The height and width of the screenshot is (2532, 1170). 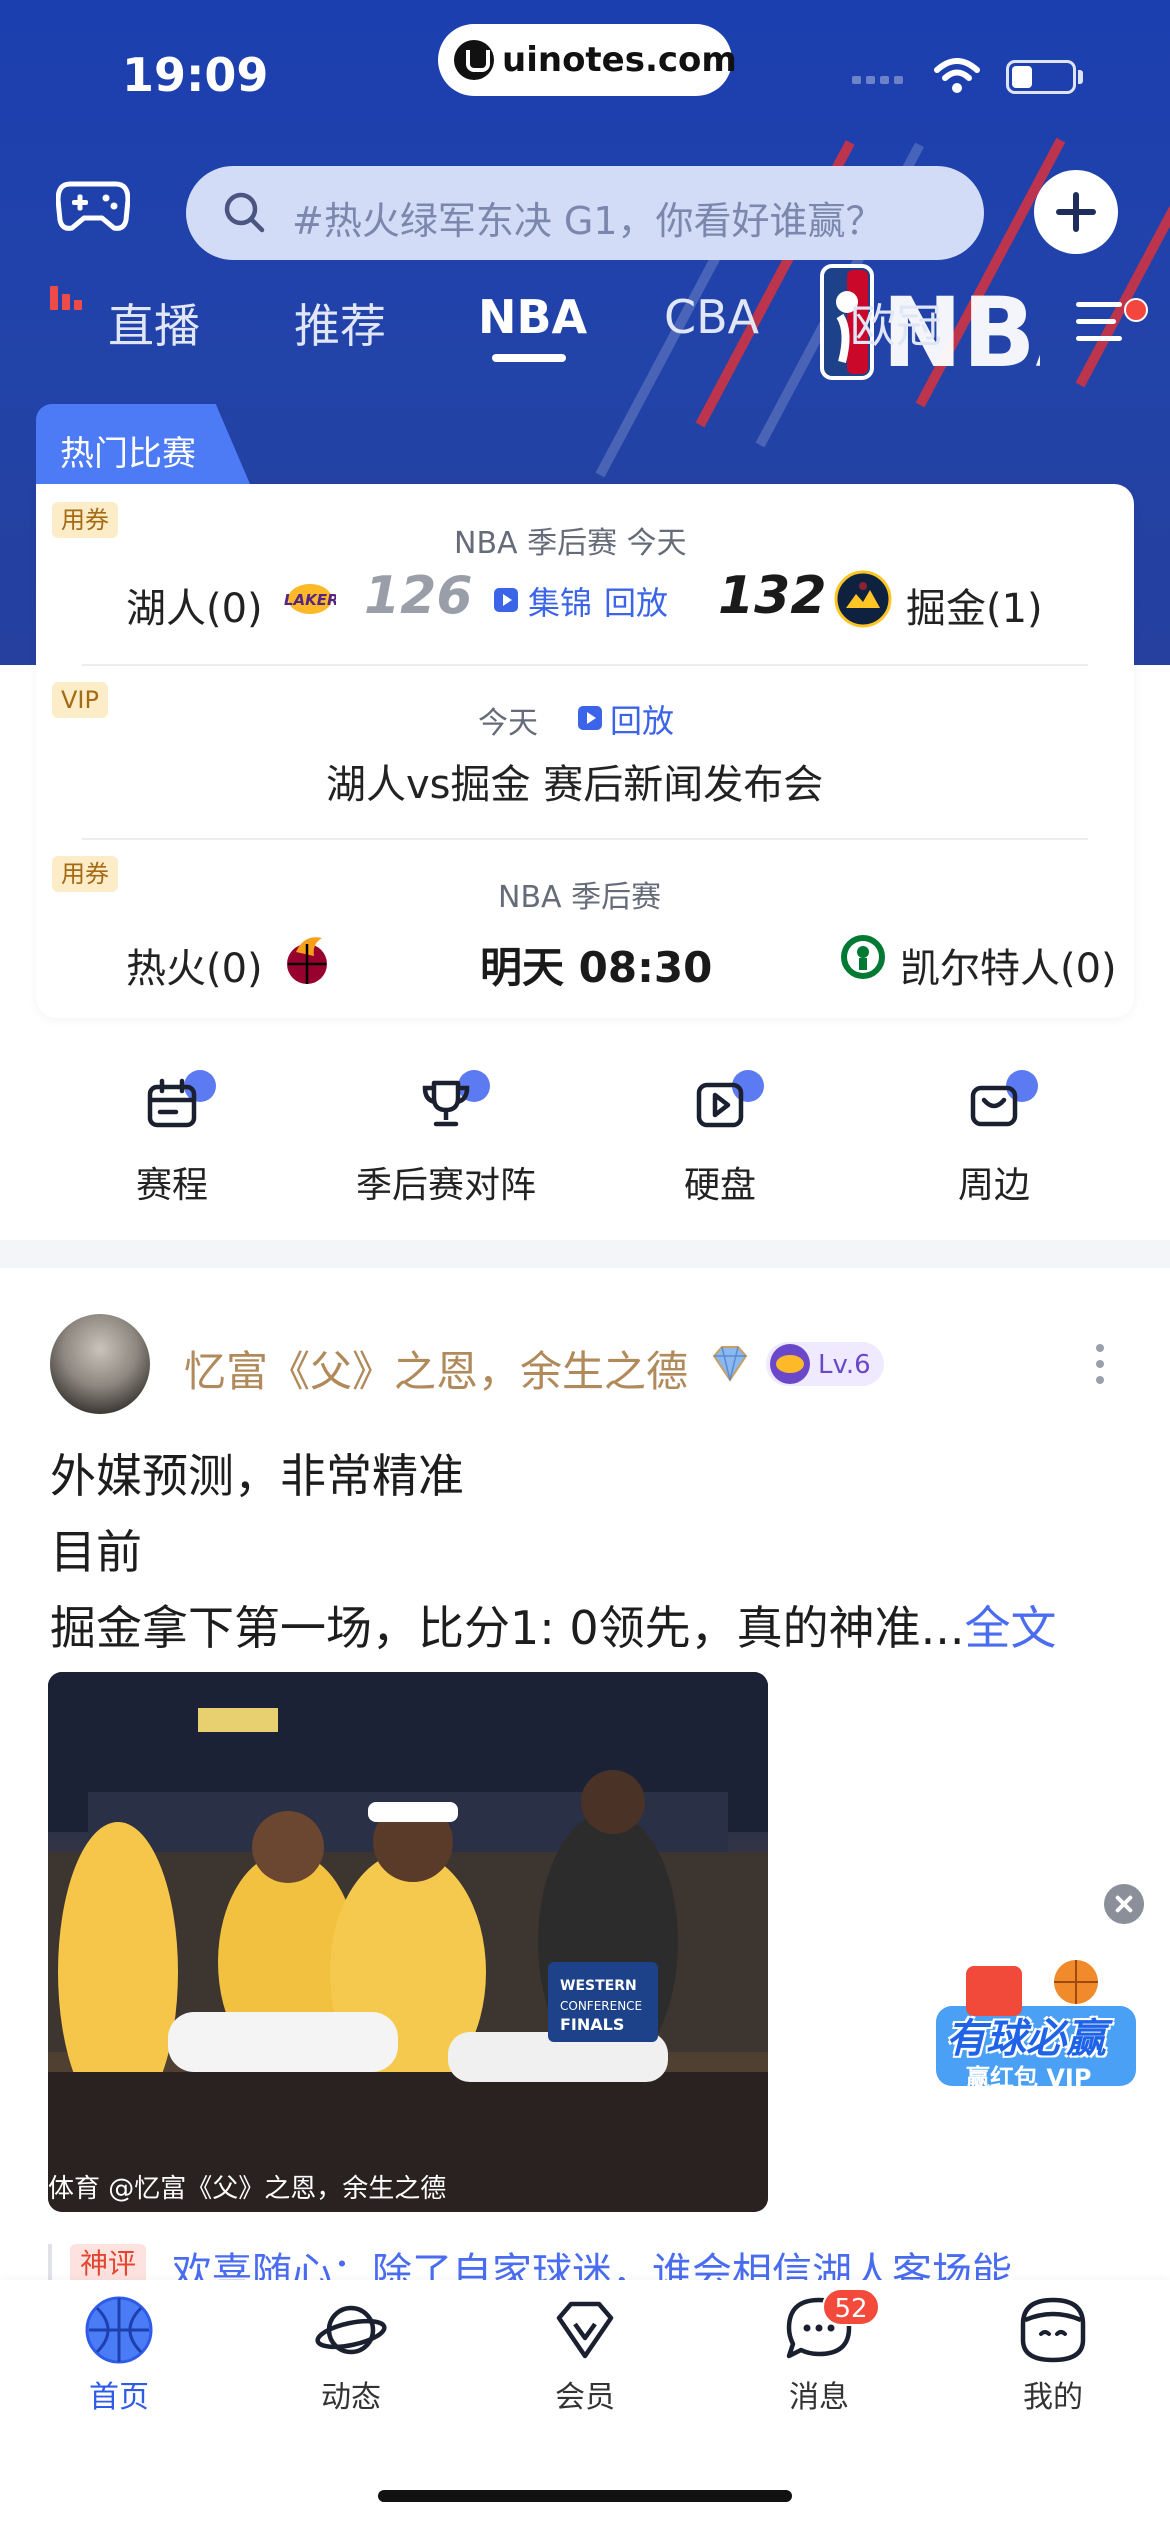 I want to click on calendar-icon, so click(x=172, y=1103).